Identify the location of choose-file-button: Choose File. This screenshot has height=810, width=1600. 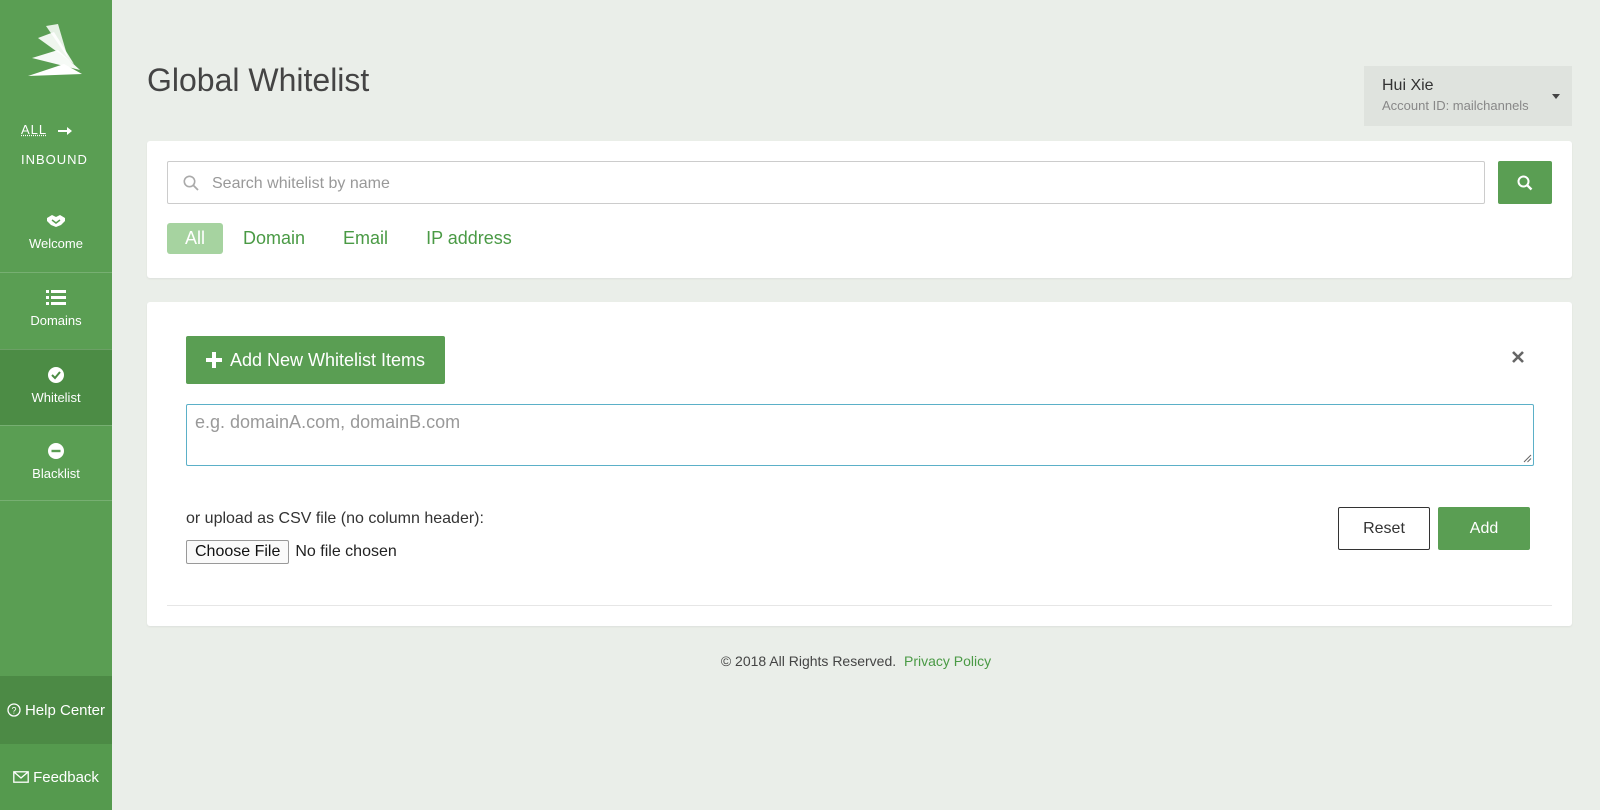
(238, 552).